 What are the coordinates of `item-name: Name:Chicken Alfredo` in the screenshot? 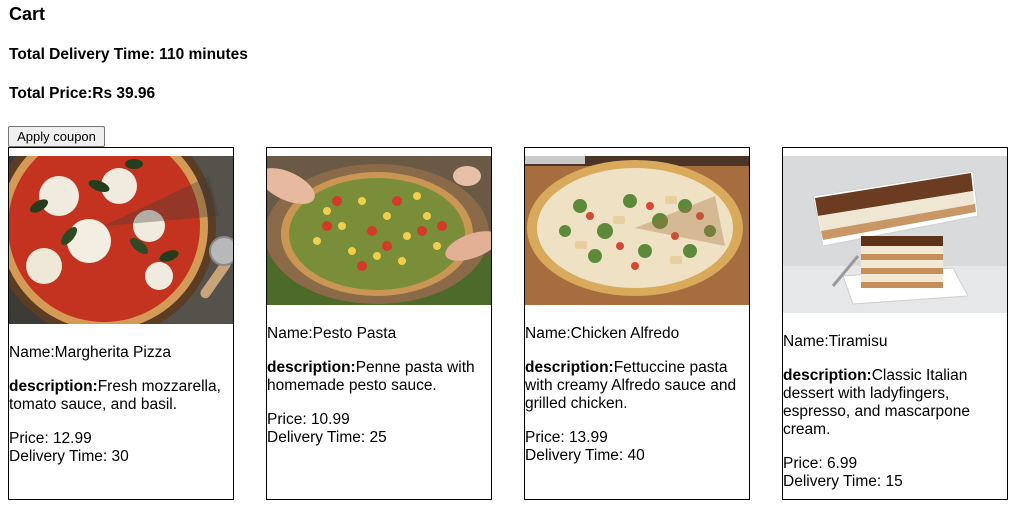 It's located at (636, 334).